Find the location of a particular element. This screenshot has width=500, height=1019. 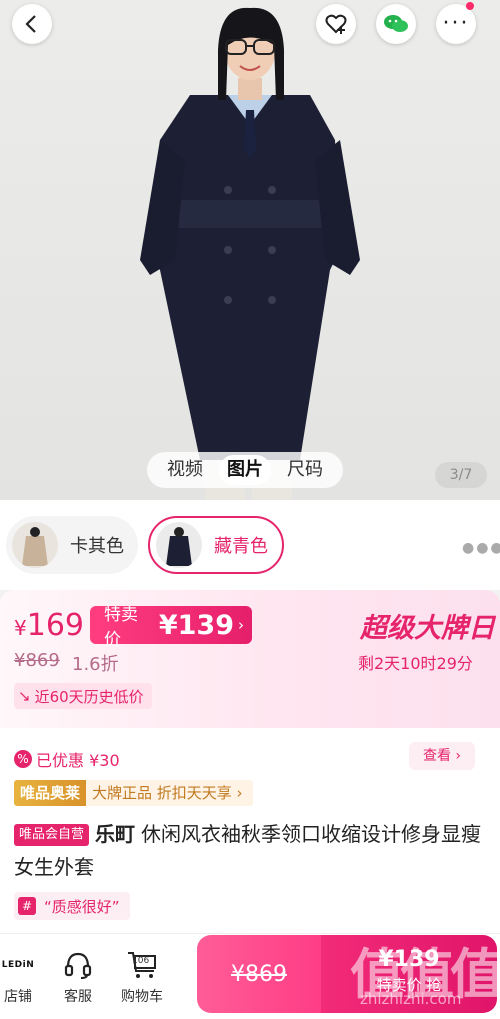

heart-plus-icon is located at coordinates (336, 24).